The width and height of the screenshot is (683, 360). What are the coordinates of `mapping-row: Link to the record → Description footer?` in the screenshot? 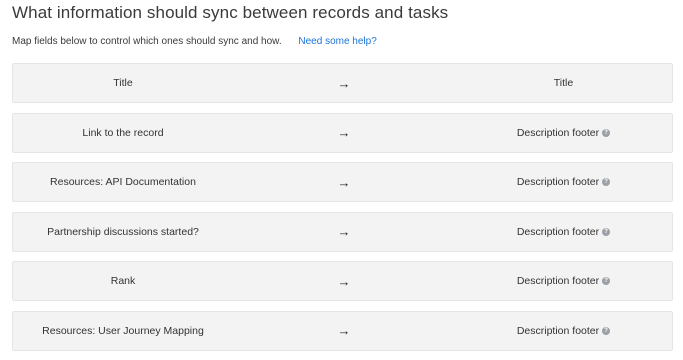 It's located at (343, 132).